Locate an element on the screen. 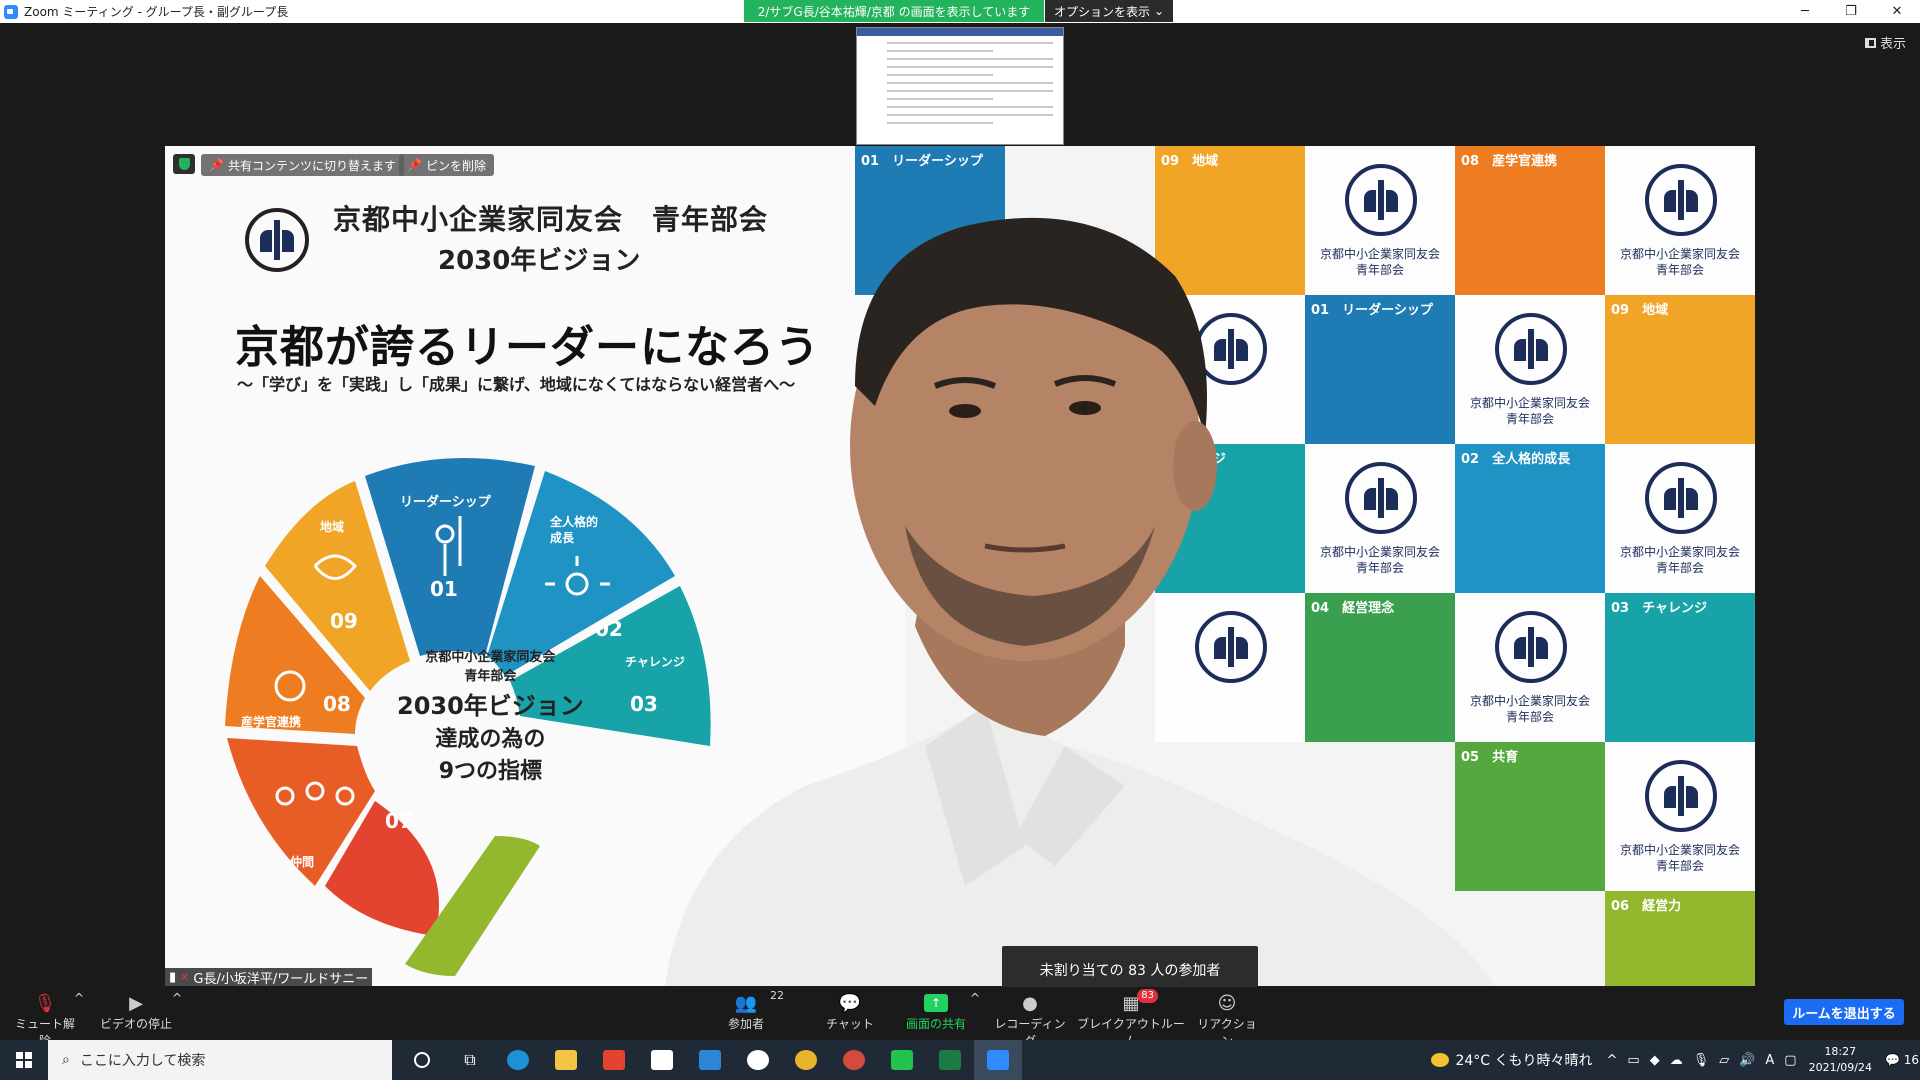 The height and width of the screenshot is (1080, 1920). microphone-icon: 🎙 is located at coordinates (1701, 1060).